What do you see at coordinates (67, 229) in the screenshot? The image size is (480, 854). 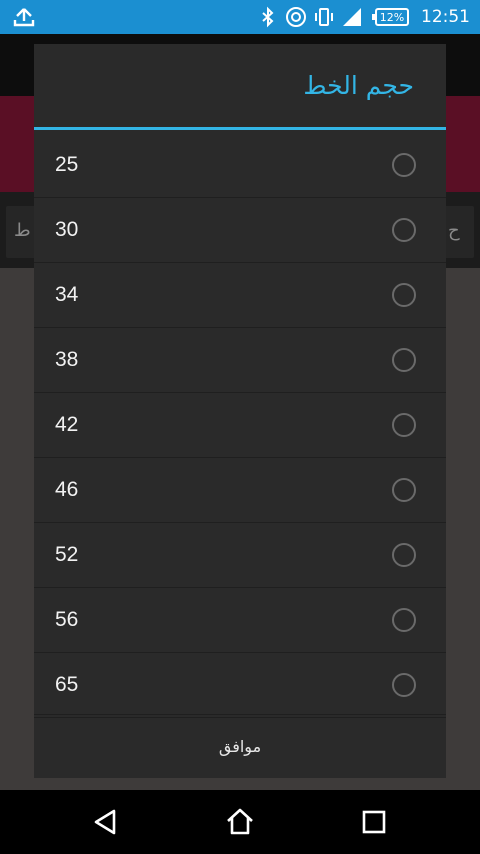 I see `option-label: 30` at bounding box center [67, 229].